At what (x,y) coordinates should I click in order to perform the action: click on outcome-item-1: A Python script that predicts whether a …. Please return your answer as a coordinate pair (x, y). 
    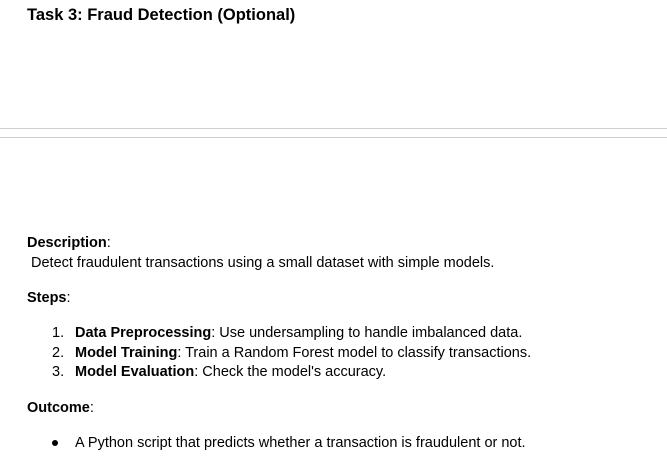
    Looking at the image, I should click on (333, 443).